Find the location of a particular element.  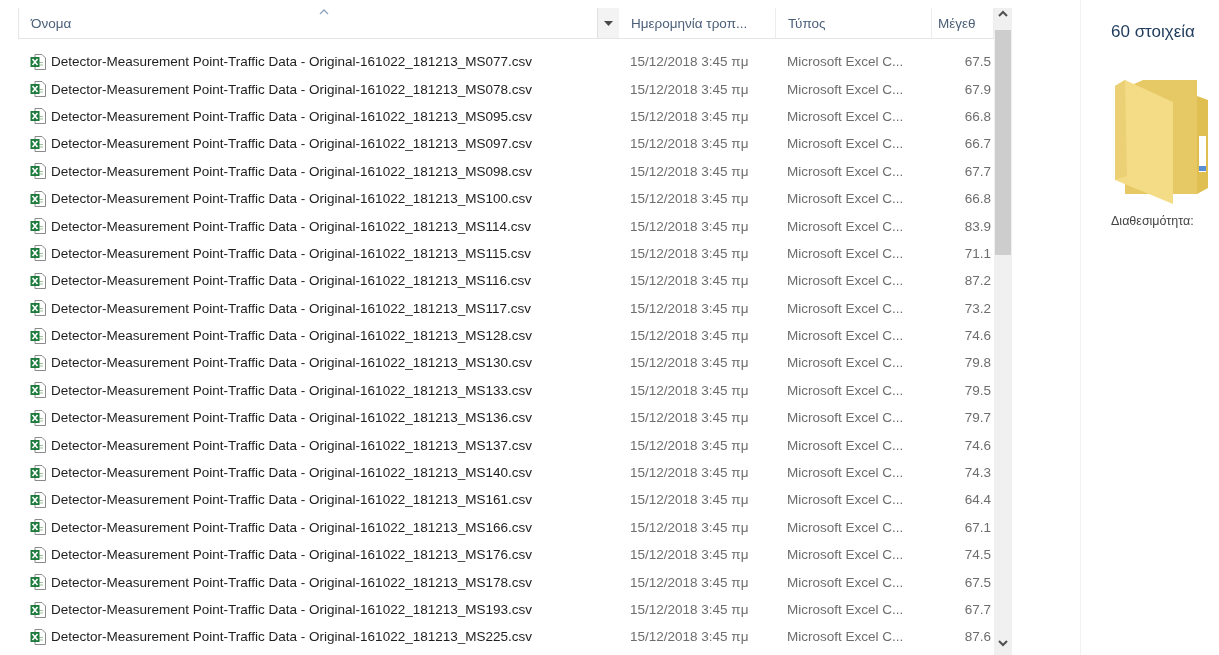

file-name: Detector-Measurement Point-Traffic Data - Original-161022_181213_MS078.csv is located at coordinates (291, 89).